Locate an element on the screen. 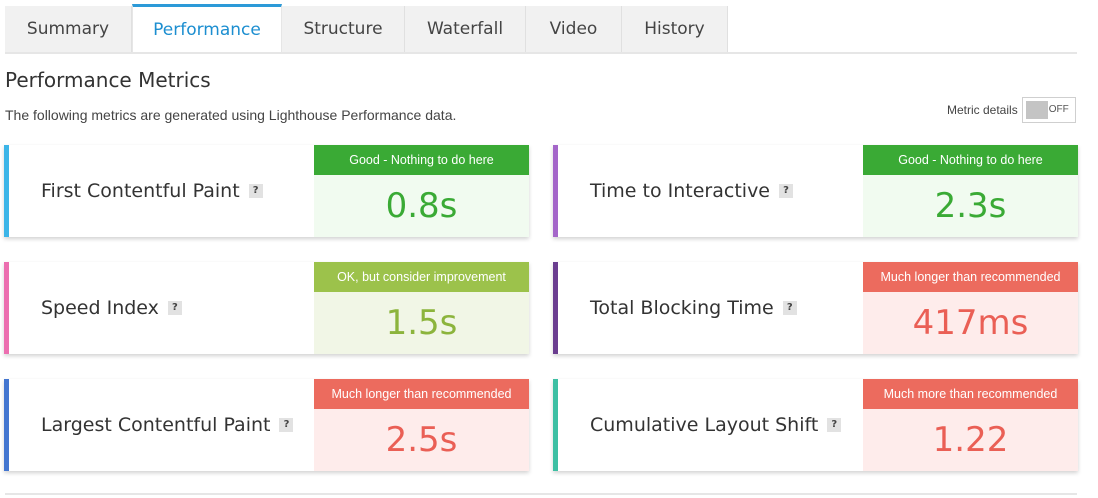 This screenshot has width=1098, height=498. metric-label: Speed Index is located at coordinates (100, 308).